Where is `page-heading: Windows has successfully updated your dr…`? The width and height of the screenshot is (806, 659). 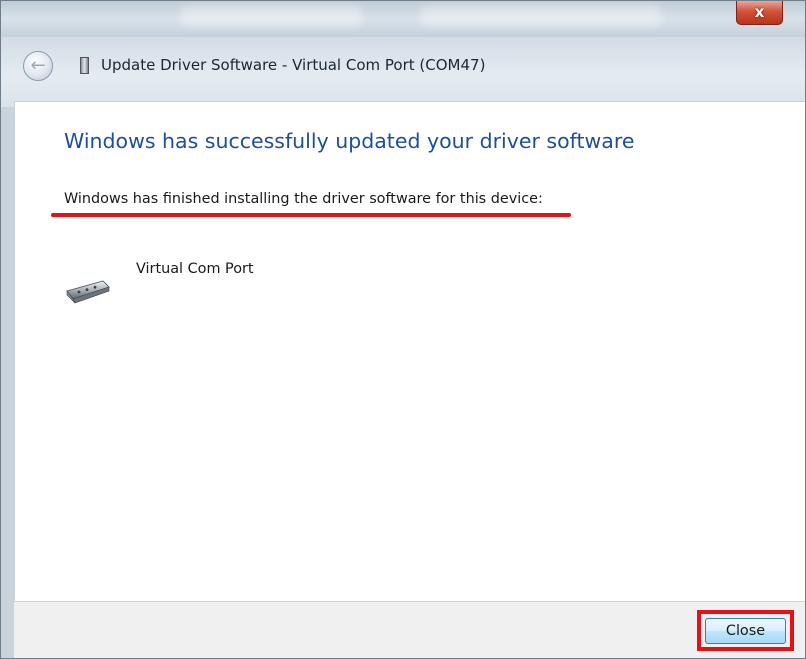
page-heading: Windows has successfully updated your dr… is located at coordinates (349, 141).